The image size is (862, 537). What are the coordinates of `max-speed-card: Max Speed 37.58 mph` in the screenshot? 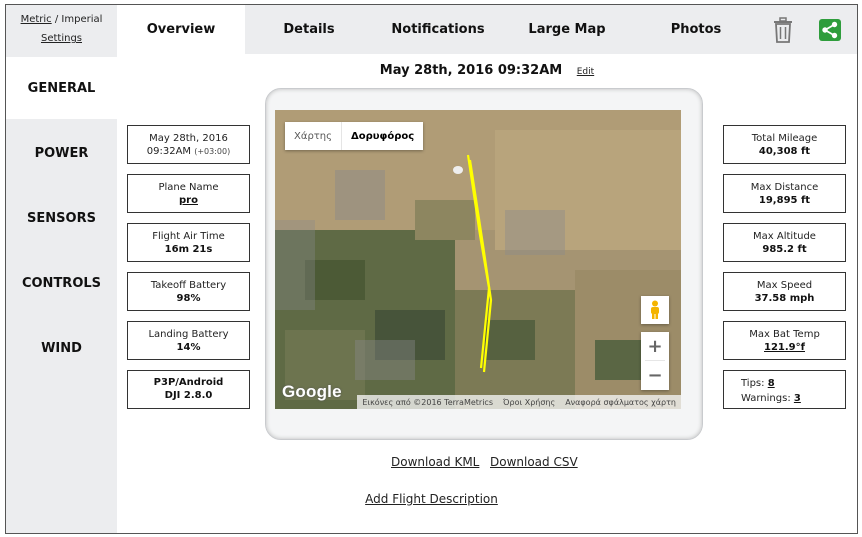 It's located at (784, 291).